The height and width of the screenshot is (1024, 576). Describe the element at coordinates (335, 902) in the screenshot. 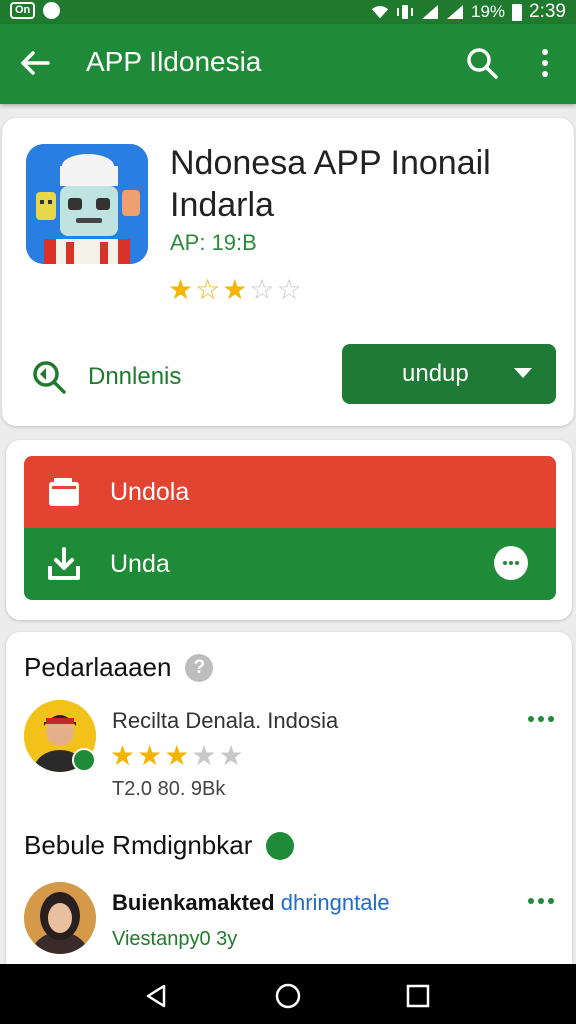

I see `reviewer-link: dhringntale` at that location.